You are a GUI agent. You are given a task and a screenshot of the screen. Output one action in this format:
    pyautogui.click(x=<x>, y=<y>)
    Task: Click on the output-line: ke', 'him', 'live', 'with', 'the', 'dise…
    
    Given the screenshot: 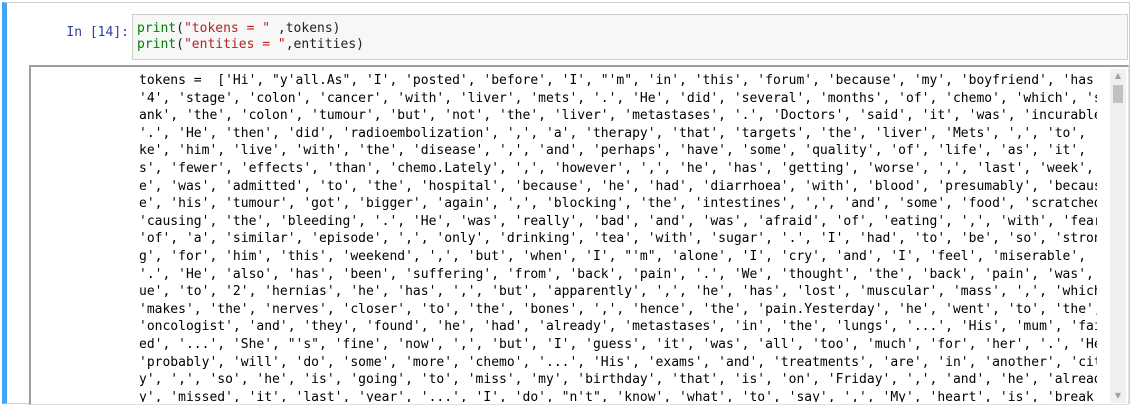 What is the action you would take?
    pyautogui.click(x=618, y=151)
    